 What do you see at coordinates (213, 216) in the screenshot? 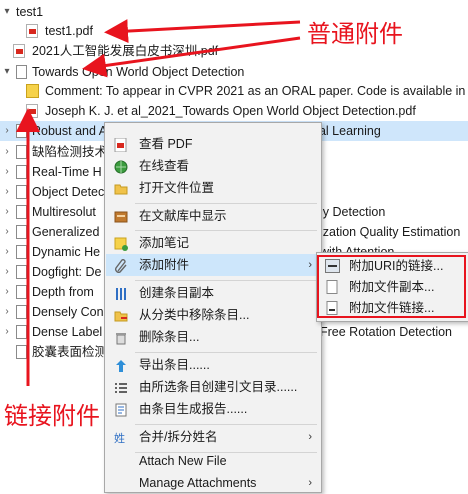
I see `menu-show-in-library: 在文献库中显示` at bounding box center [213, 216].